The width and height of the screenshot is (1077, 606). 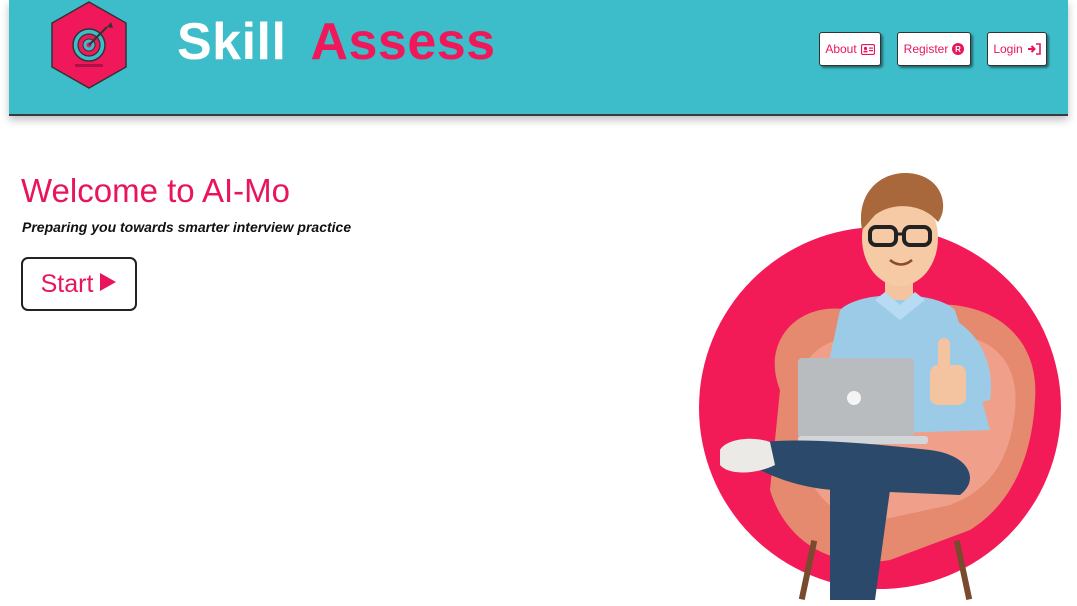 I want to click on about-label: About, so click(x=841, y=49).